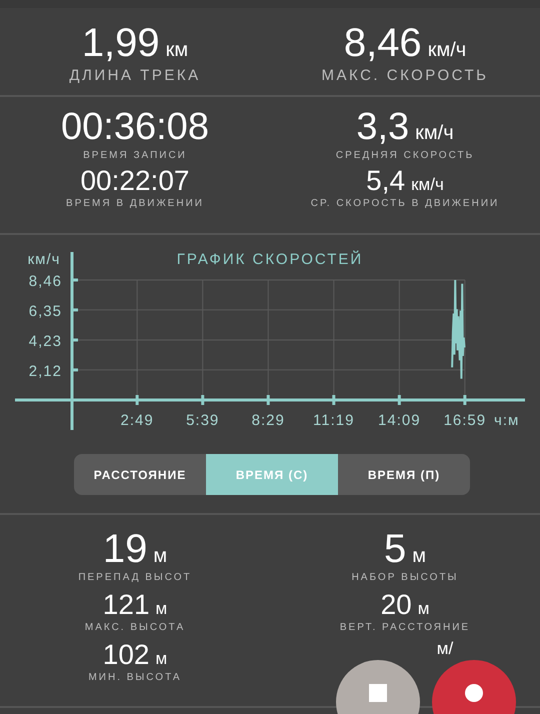 Image resolution: width=540 pixels, height=714 pixels. Describe the element at coordinates (126, 655) in the screenshot. I see `stat-value: 102` at that location.